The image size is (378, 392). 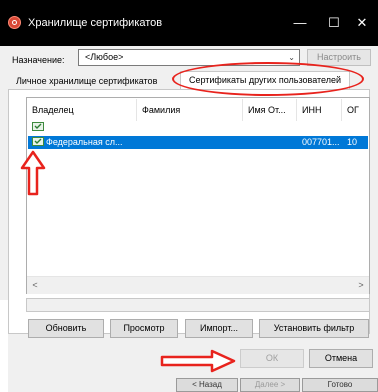 I want to click on scroll-left-arrow-icon: <, so click(x=35, y=285).